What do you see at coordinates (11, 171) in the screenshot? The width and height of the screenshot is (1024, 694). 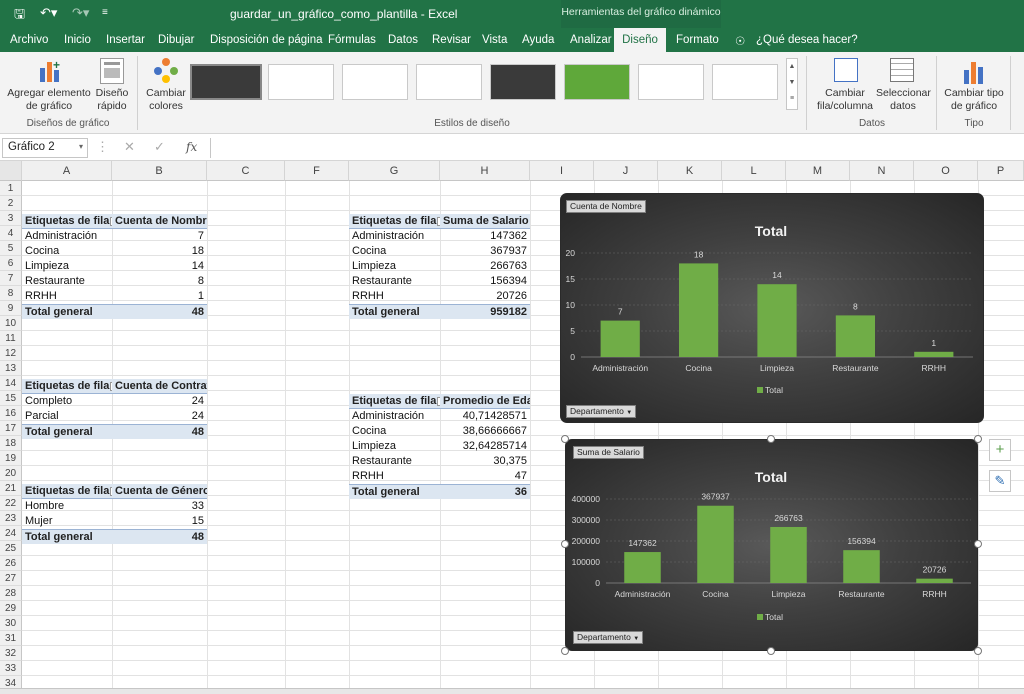 I see `select-all-corner` at bounding box center [11, 171].